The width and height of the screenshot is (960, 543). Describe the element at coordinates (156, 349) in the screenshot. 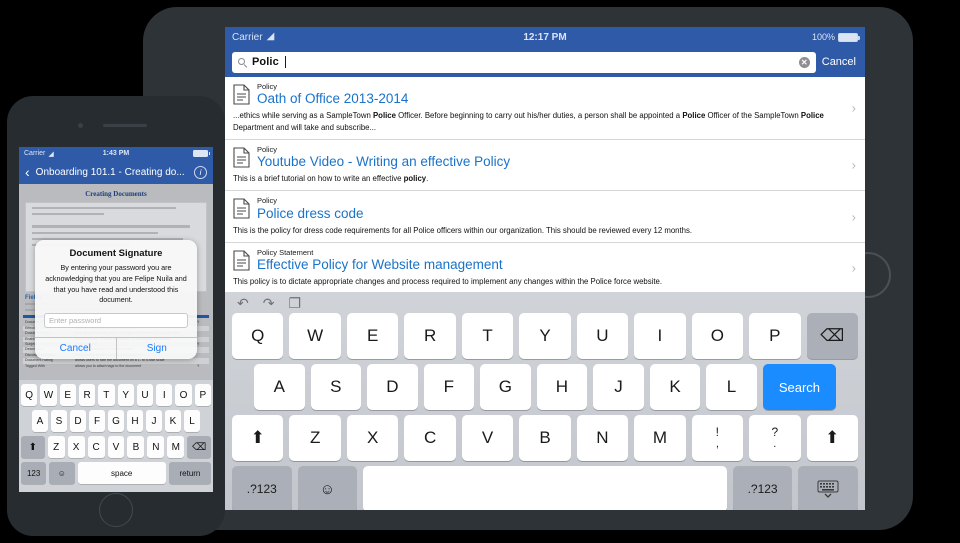

I see `sign-button: Sign` at that location.